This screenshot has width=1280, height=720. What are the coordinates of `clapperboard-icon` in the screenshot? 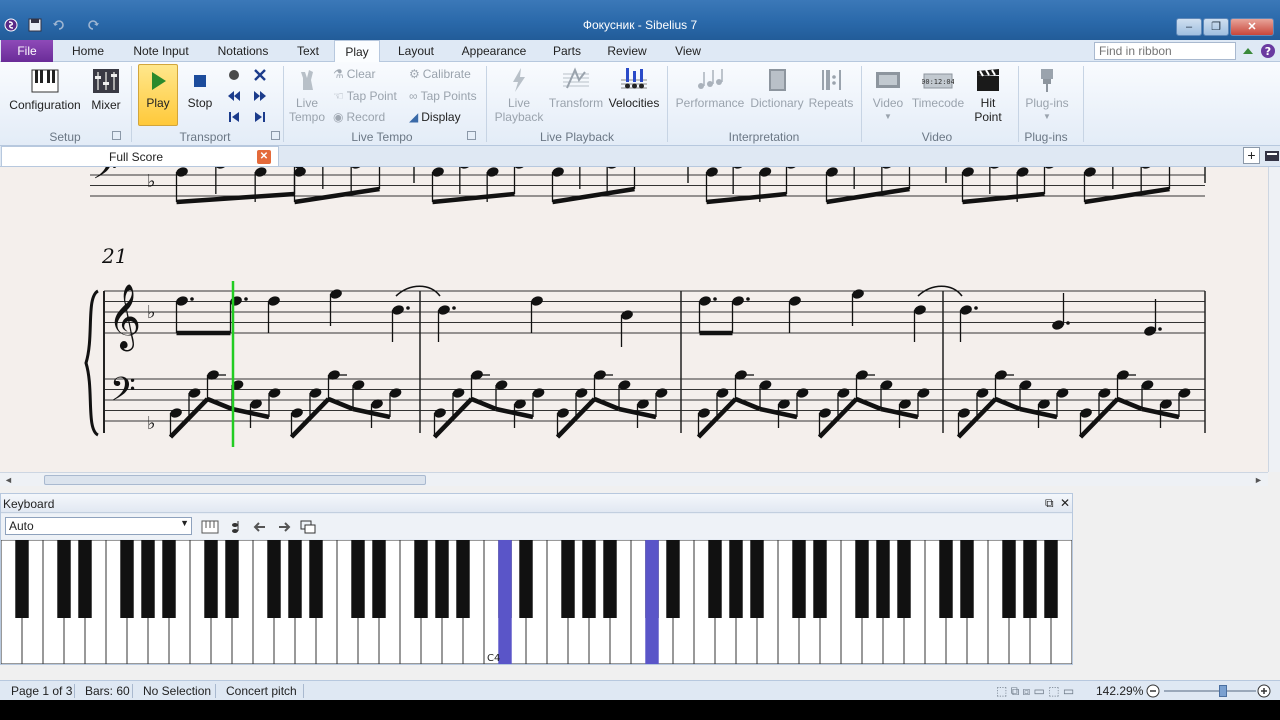 It's located at (988, 80).